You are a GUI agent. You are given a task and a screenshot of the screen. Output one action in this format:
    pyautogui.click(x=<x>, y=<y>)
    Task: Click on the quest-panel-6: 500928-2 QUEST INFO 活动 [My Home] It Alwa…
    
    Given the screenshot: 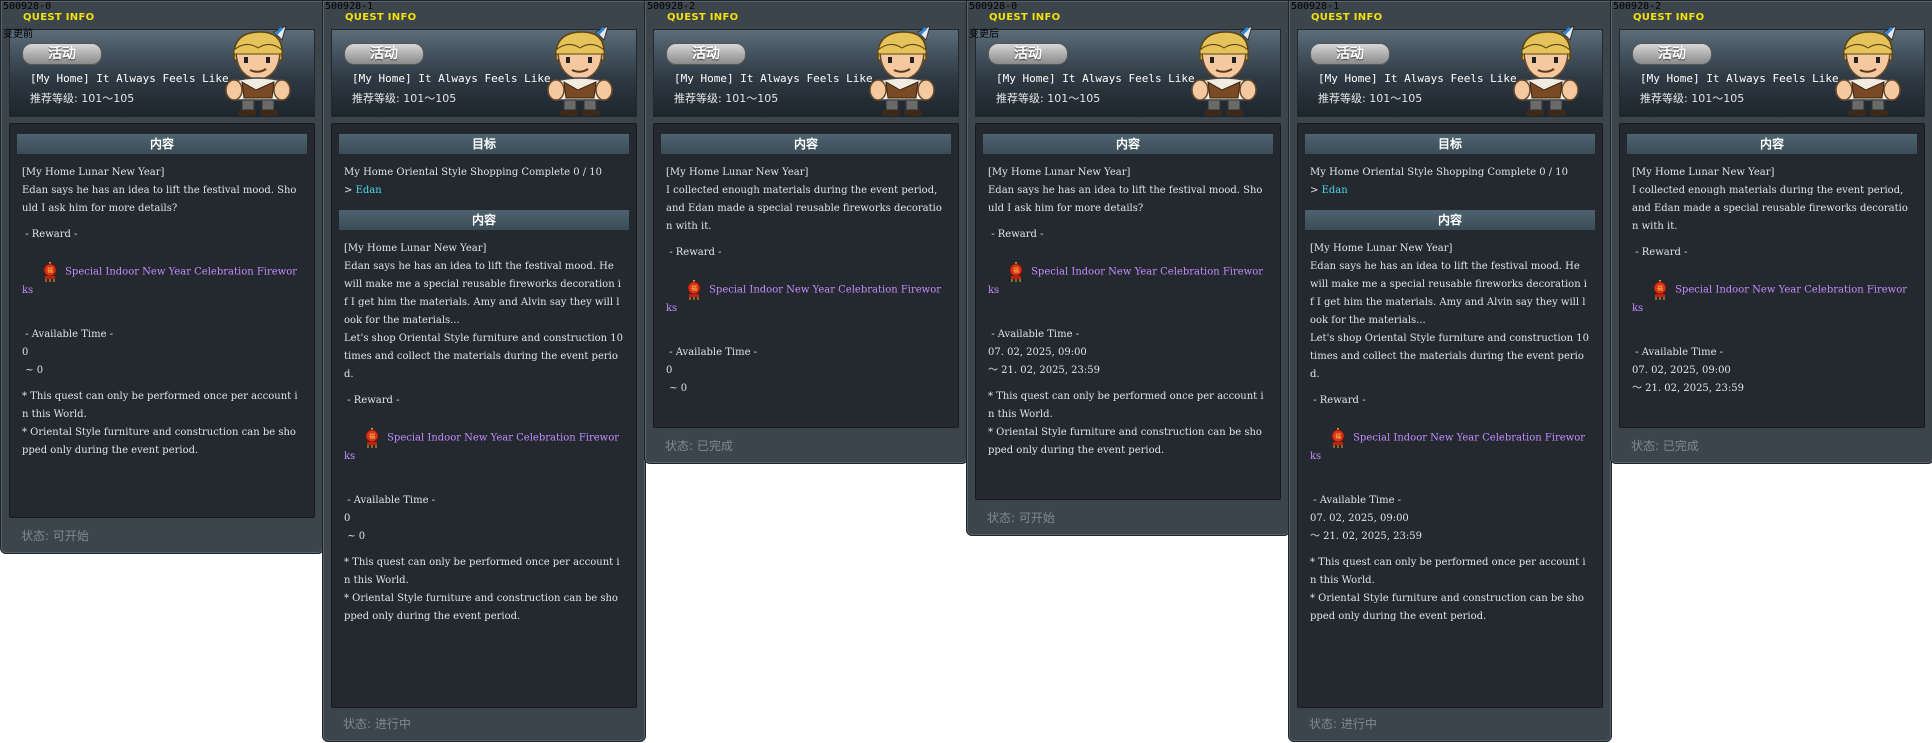 What is the action you would take?
    pyautogui.click(x=1771, y=232)
    